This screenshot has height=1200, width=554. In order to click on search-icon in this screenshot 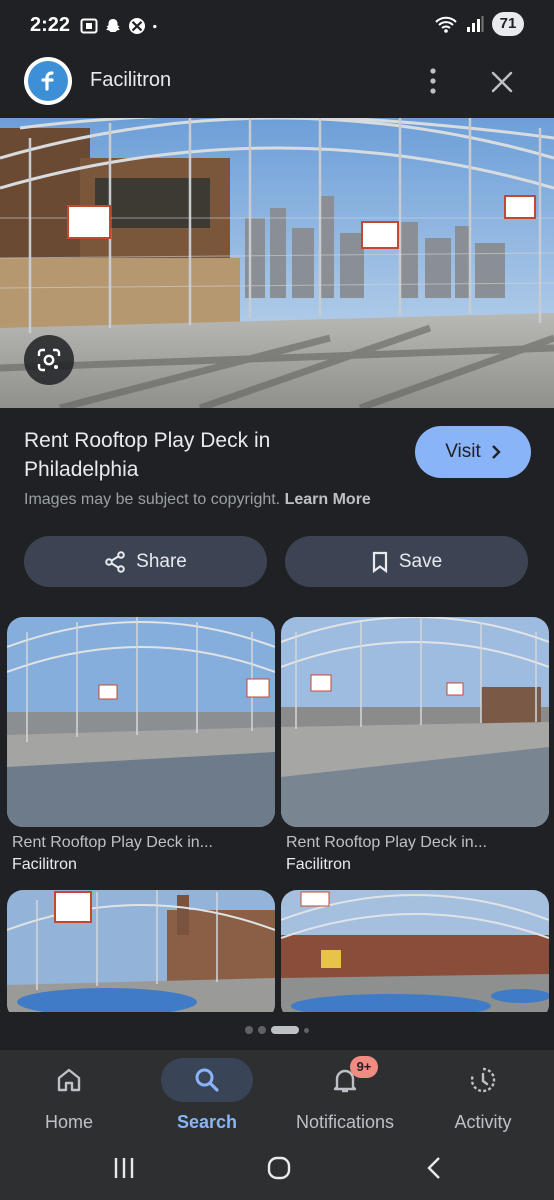, I will do `click(207, 1080)`.